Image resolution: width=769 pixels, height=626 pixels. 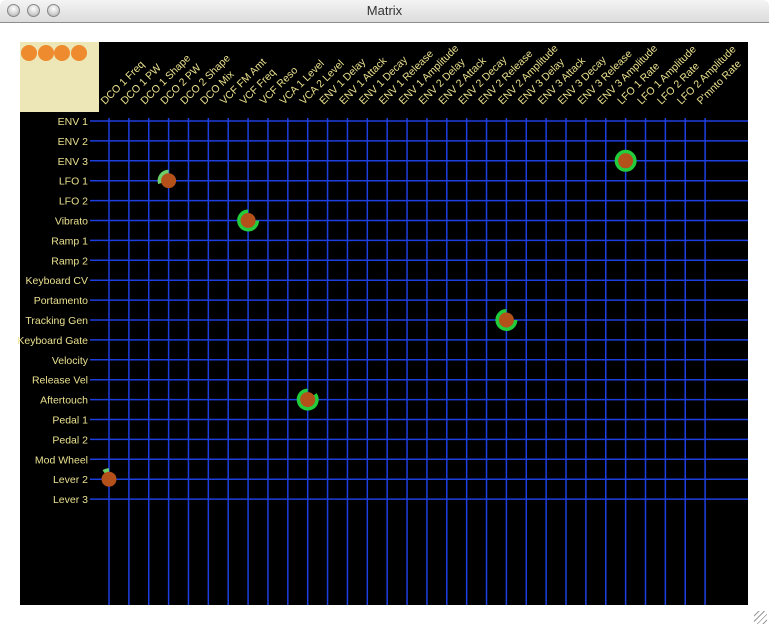 What do you see at coordinates (73, 142) in the screenshot?
I see `row-label: ENV 2` at bounding box center [73, 142].